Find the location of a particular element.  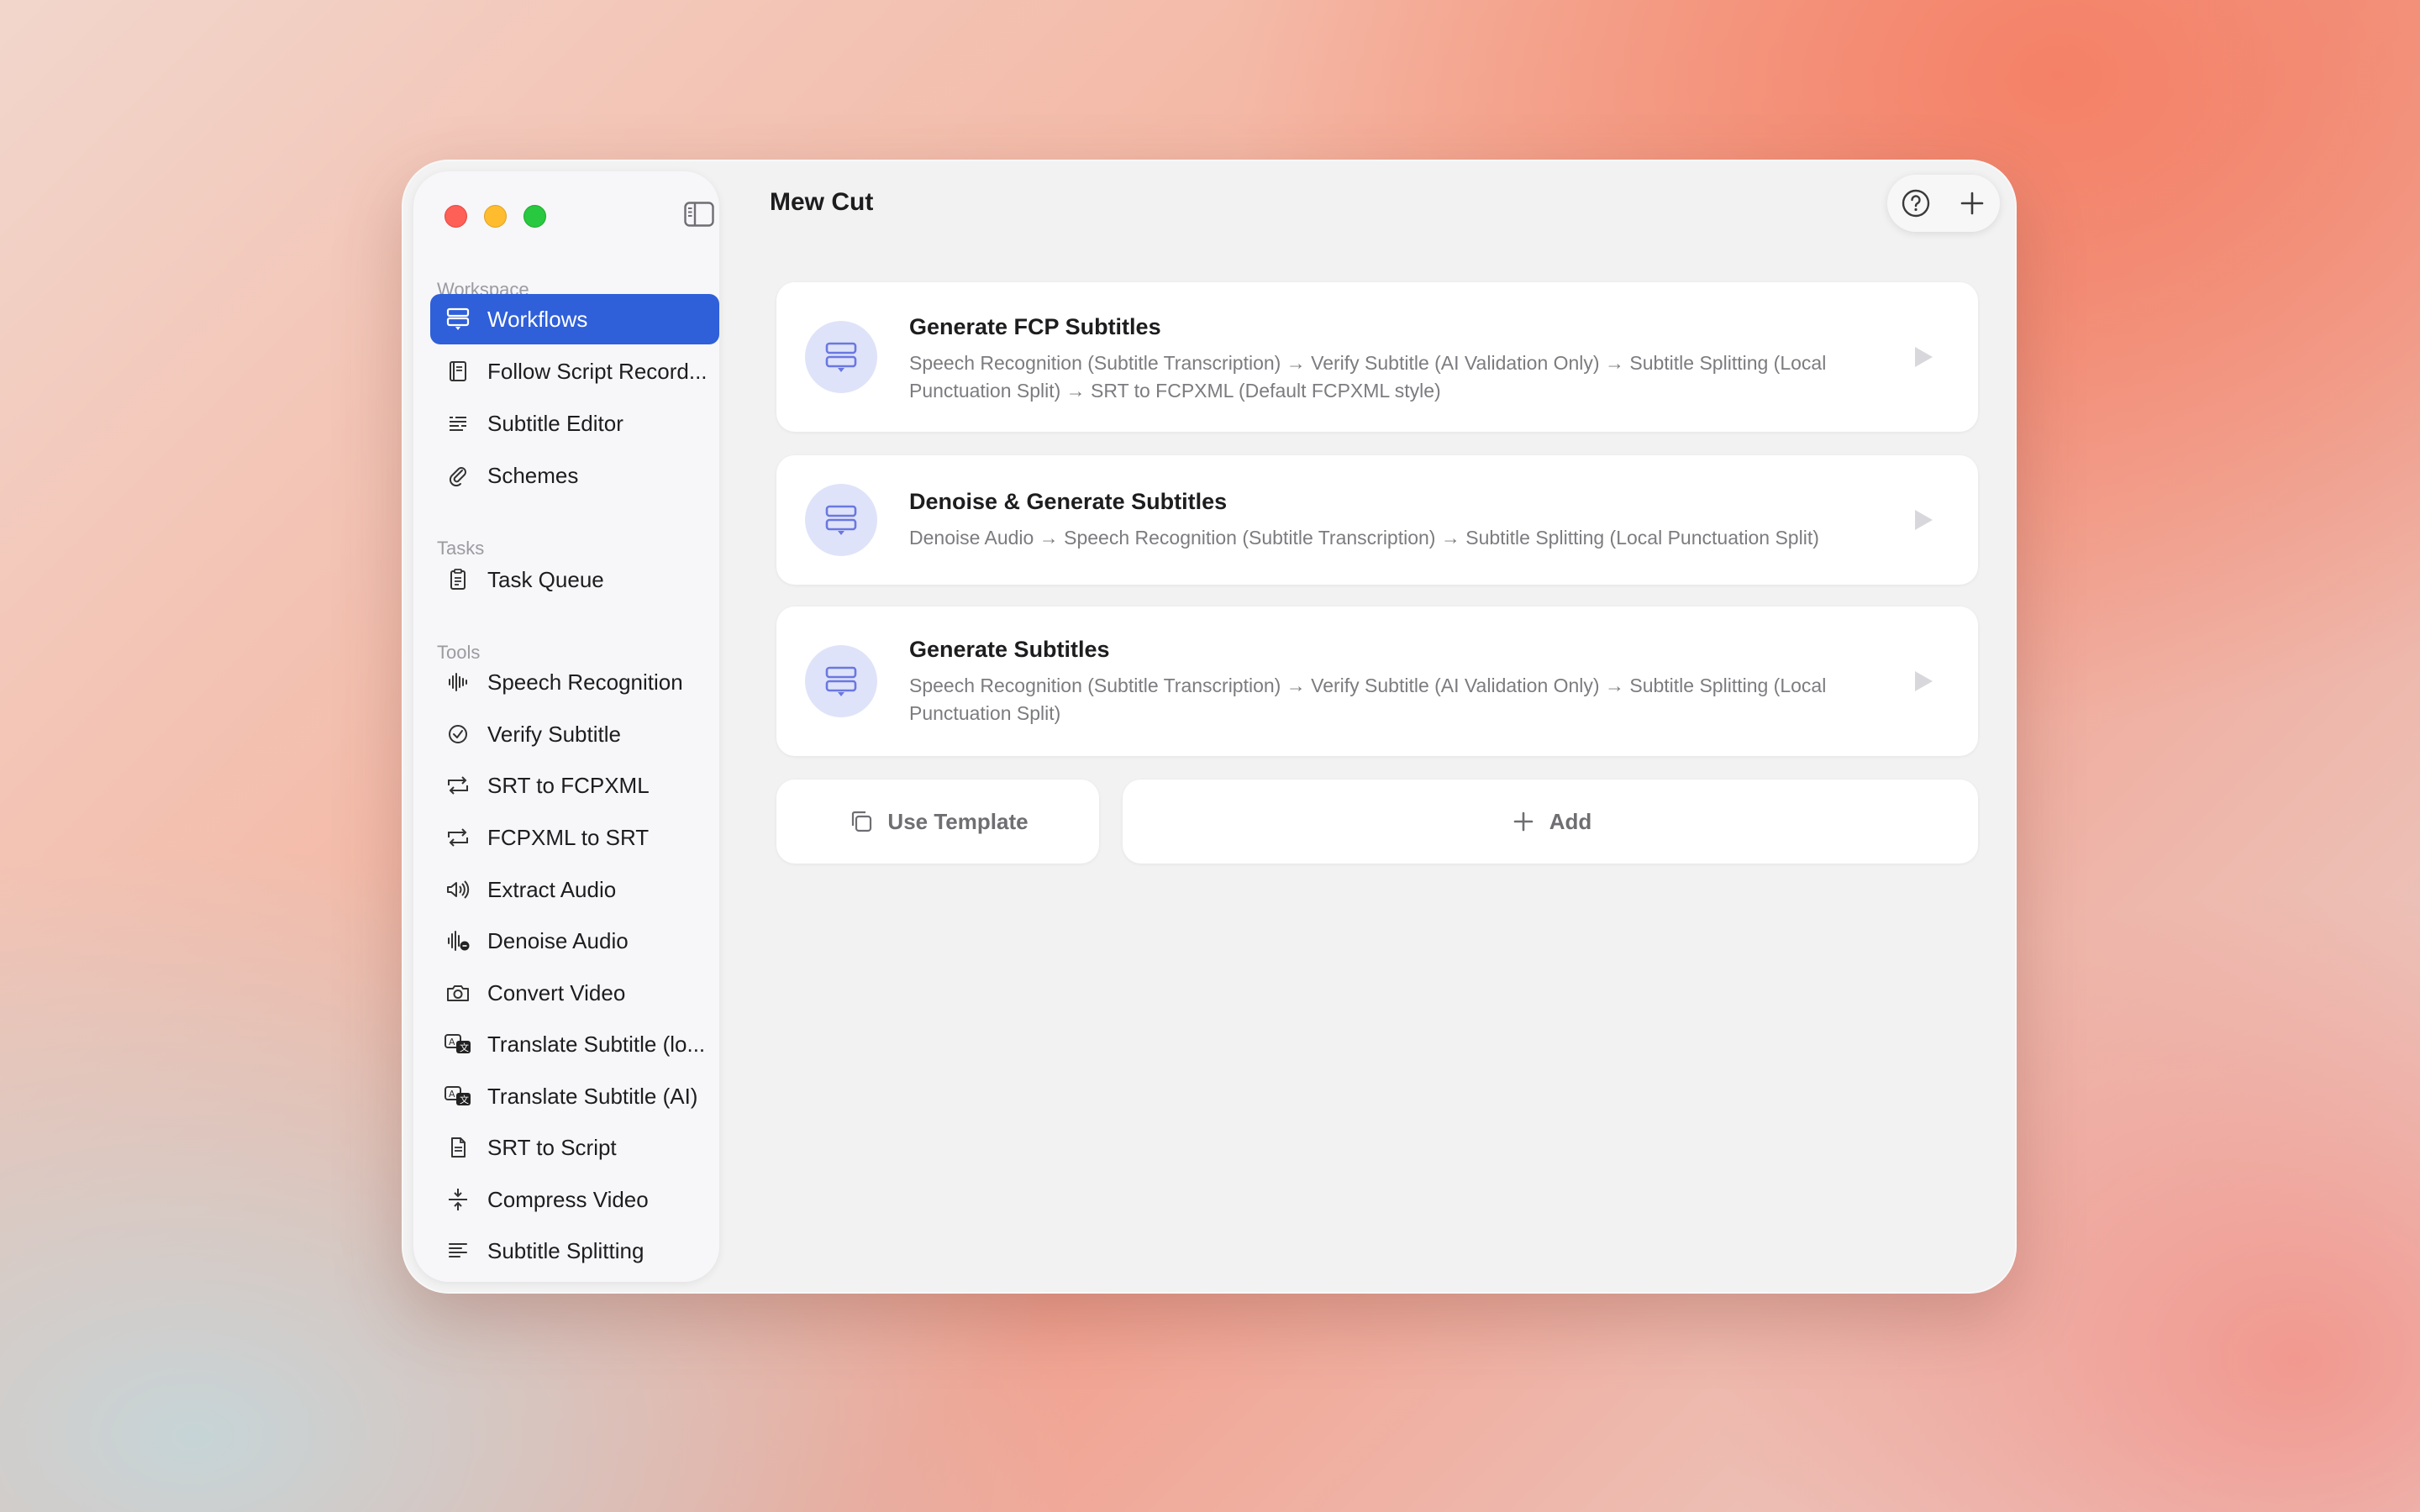

sidebar-item-label: Subtitle Splitting is located at coordinates (566, 1250).